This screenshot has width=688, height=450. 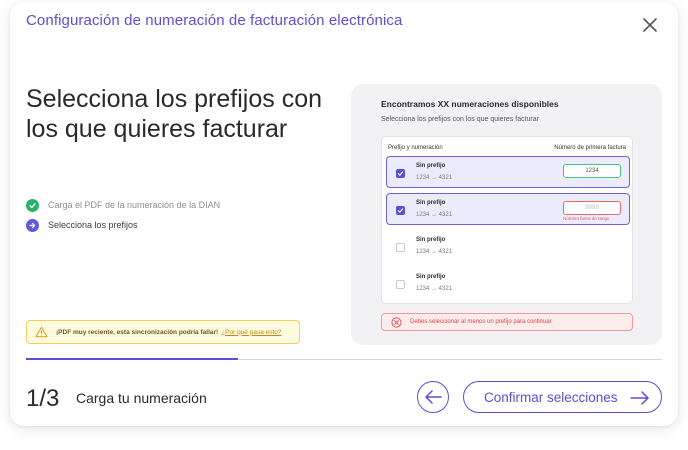 What do you see at coordinates (470, 104) in the screenshot?
I see `preview-title: Encontramos XX numeraciones disponibles` at bounding box center [470, 104].